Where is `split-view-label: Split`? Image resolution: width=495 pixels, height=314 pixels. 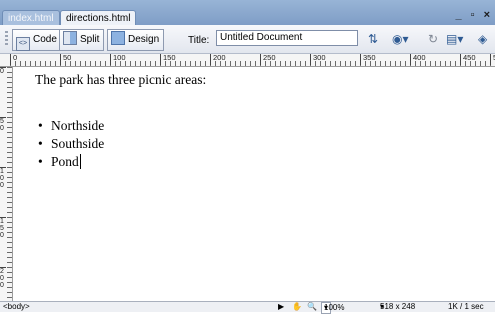 split-view-label: Split is located at coordinates (90, 39).